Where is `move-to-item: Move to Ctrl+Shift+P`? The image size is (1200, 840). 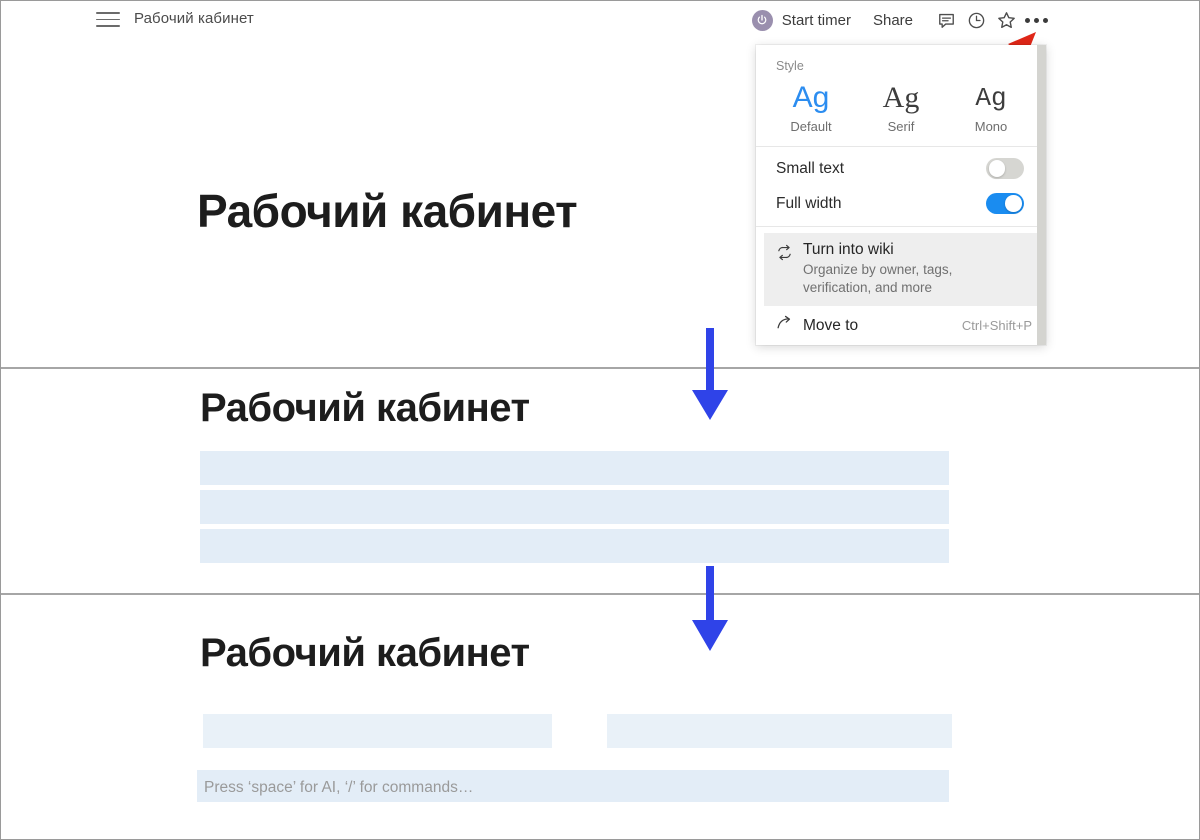 move-to-item: Move to Ctrl+Shift+P is located at coordinates (901, 325).